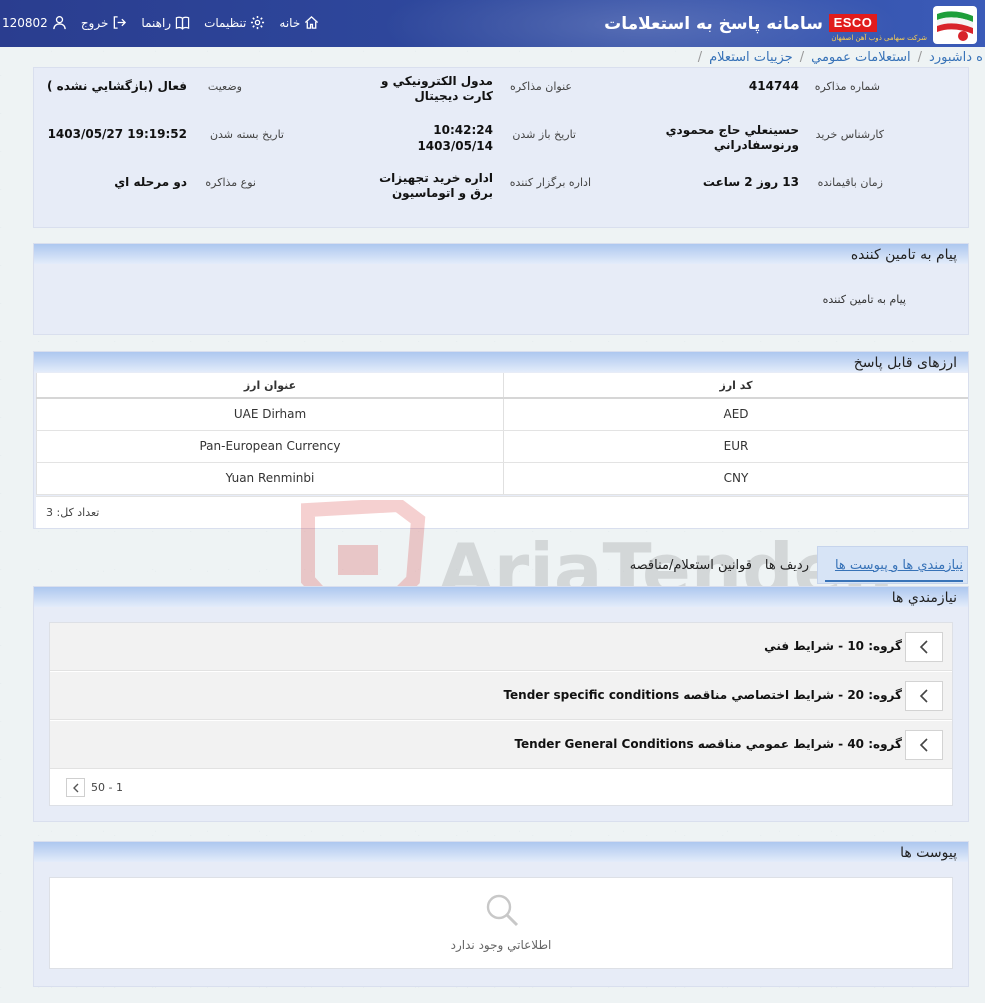 Image resolution: width=985 pixels, height=1003 pixels. Describe the element at coordinates (270, 414) in the screenshot. I see `currency-name: UAE Dirham` at that location.